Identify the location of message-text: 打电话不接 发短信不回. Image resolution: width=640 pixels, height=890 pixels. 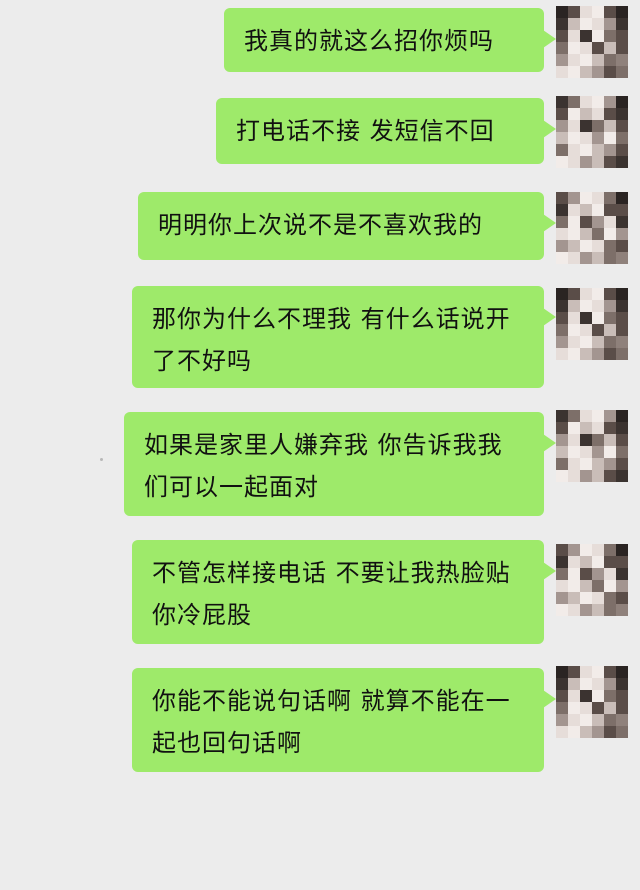
(365, 131).